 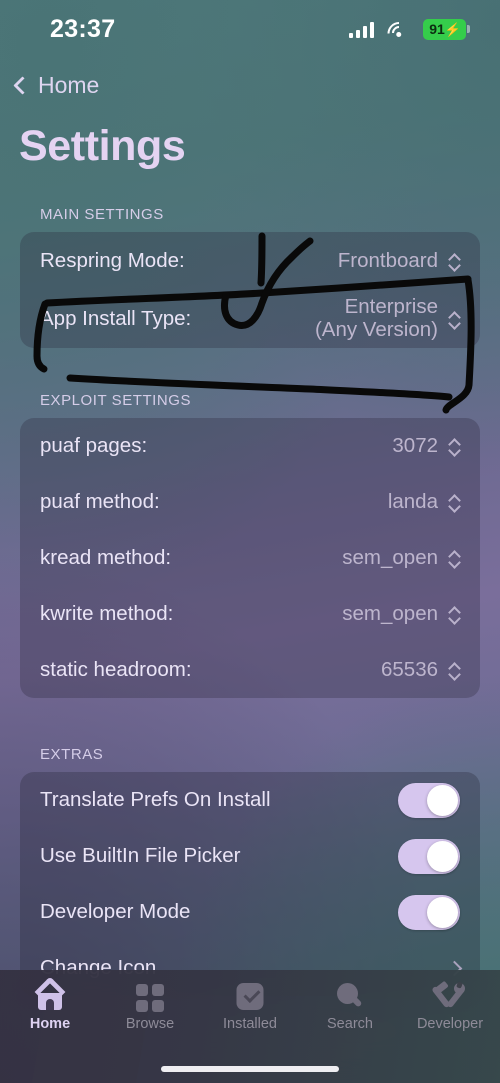 I want to click on tab-installed: Installed, so click(x=250, y=1006).